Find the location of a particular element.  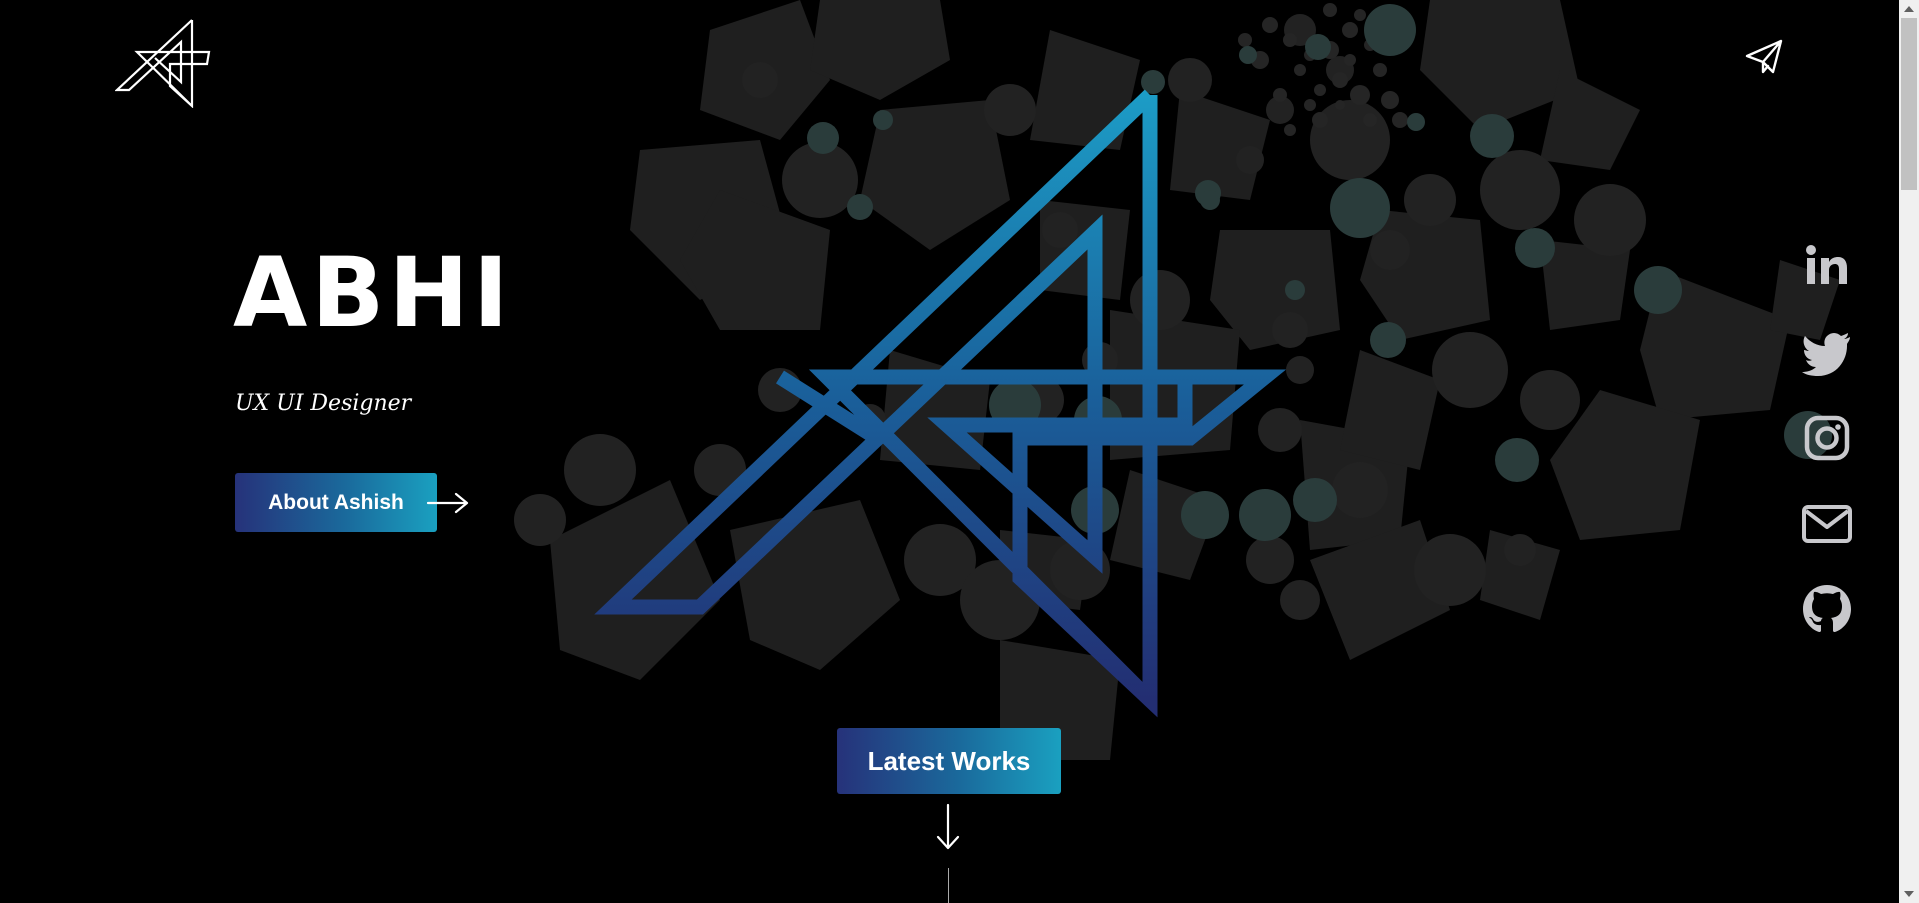

about-cta: About Ashish is located at coordinates (352, 502).